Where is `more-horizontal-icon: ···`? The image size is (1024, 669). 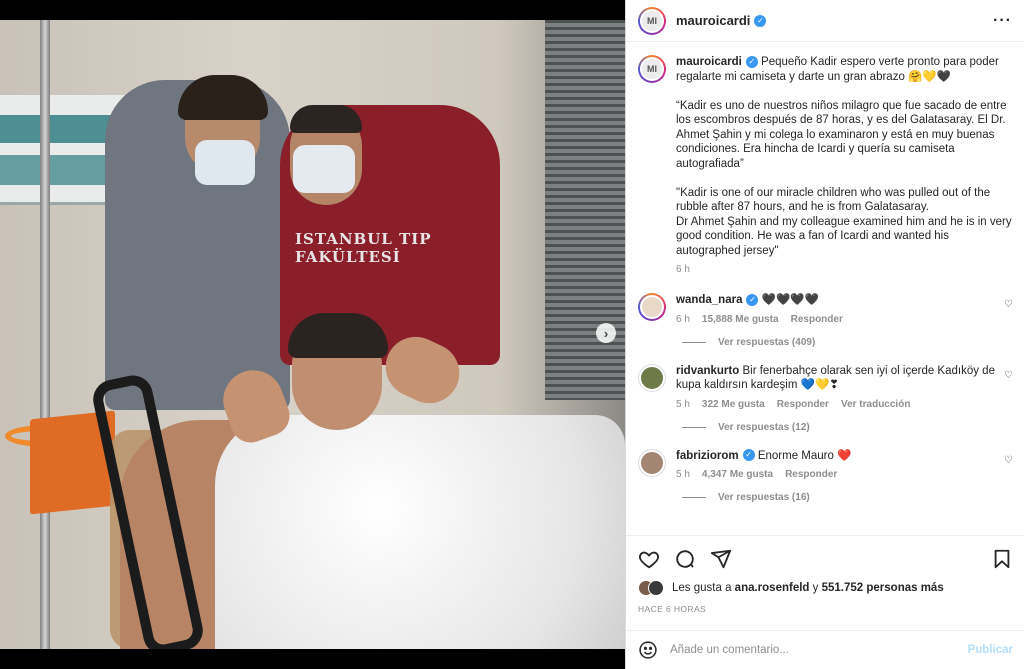
more-horizontal-icon: ··· is located at coordinates (1002, 21).